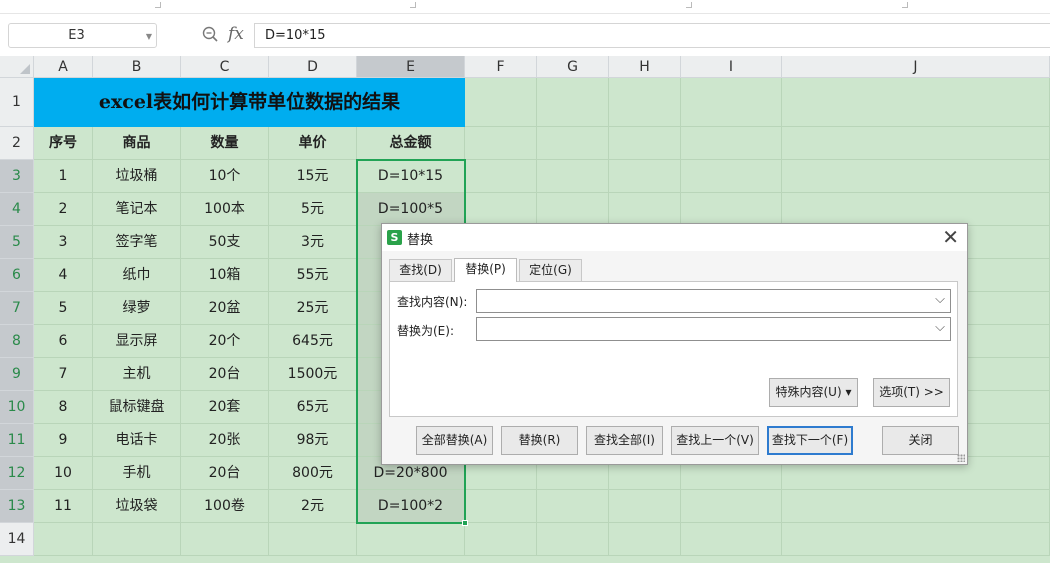  What do you see at coordinates (713, 301) in the screenshot?
I see `find-input: ⌵` at bounding box center [713, 301].